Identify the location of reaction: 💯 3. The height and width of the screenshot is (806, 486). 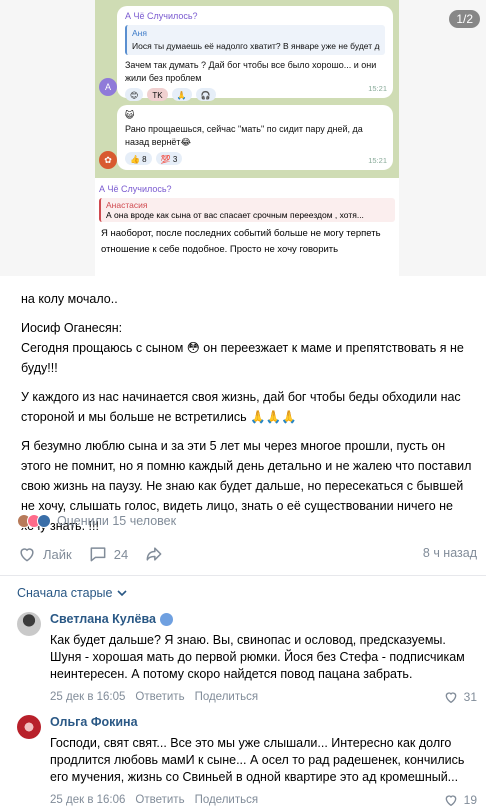
(169, 158).